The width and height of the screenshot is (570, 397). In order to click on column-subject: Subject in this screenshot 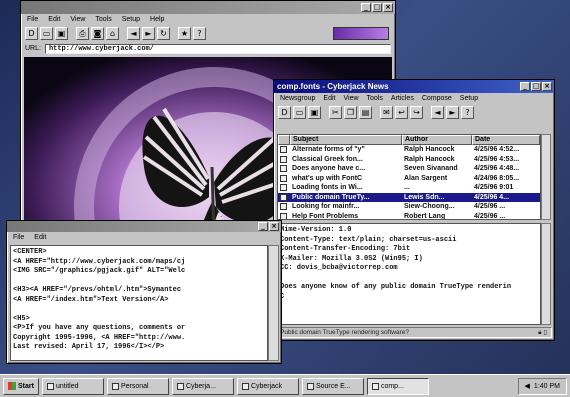, I will do `click(346, 140)`.